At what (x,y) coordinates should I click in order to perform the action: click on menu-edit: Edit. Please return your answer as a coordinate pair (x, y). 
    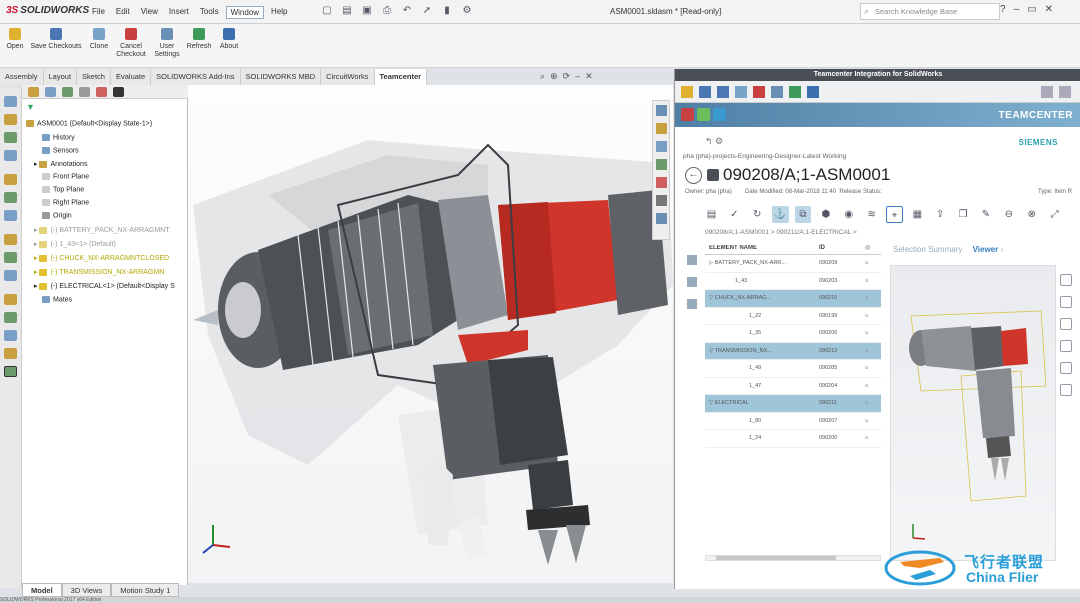
    Looking at the image, I should click on (123, 12).